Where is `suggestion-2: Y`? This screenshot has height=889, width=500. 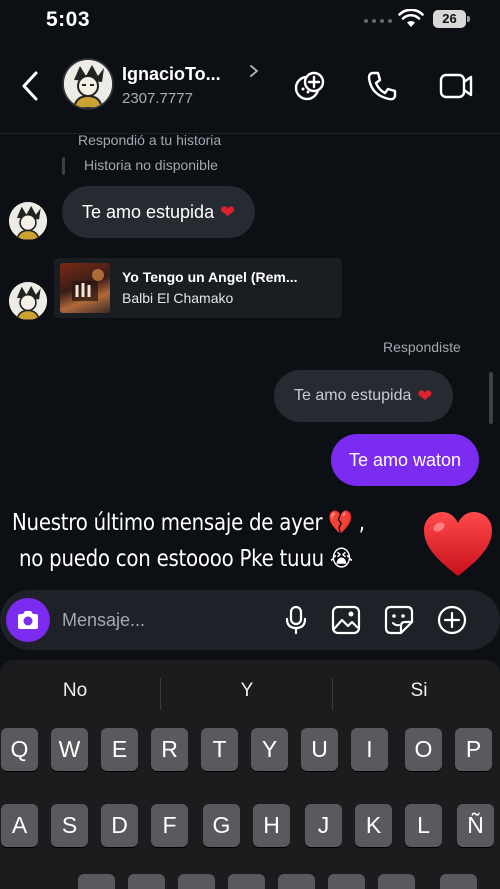
suggestion-2: Y is located at coordinates (247, 691).